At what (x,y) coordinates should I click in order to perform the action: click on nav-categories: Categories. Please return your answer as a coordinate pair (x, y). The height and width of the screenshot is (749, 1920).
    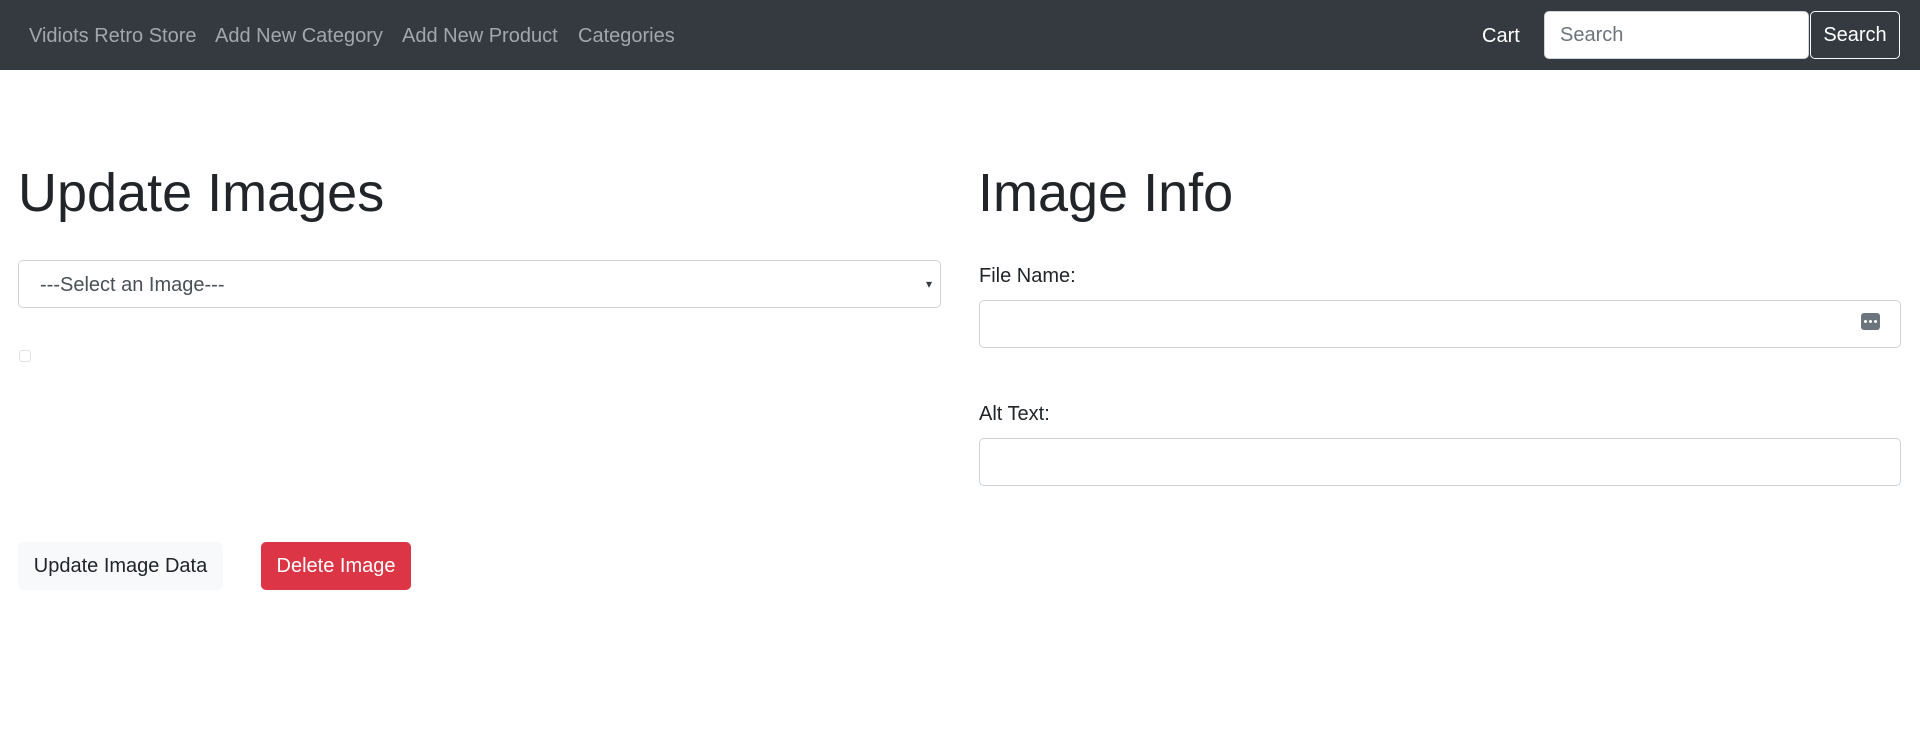
    Looking at the image, I should click on (626, 36).